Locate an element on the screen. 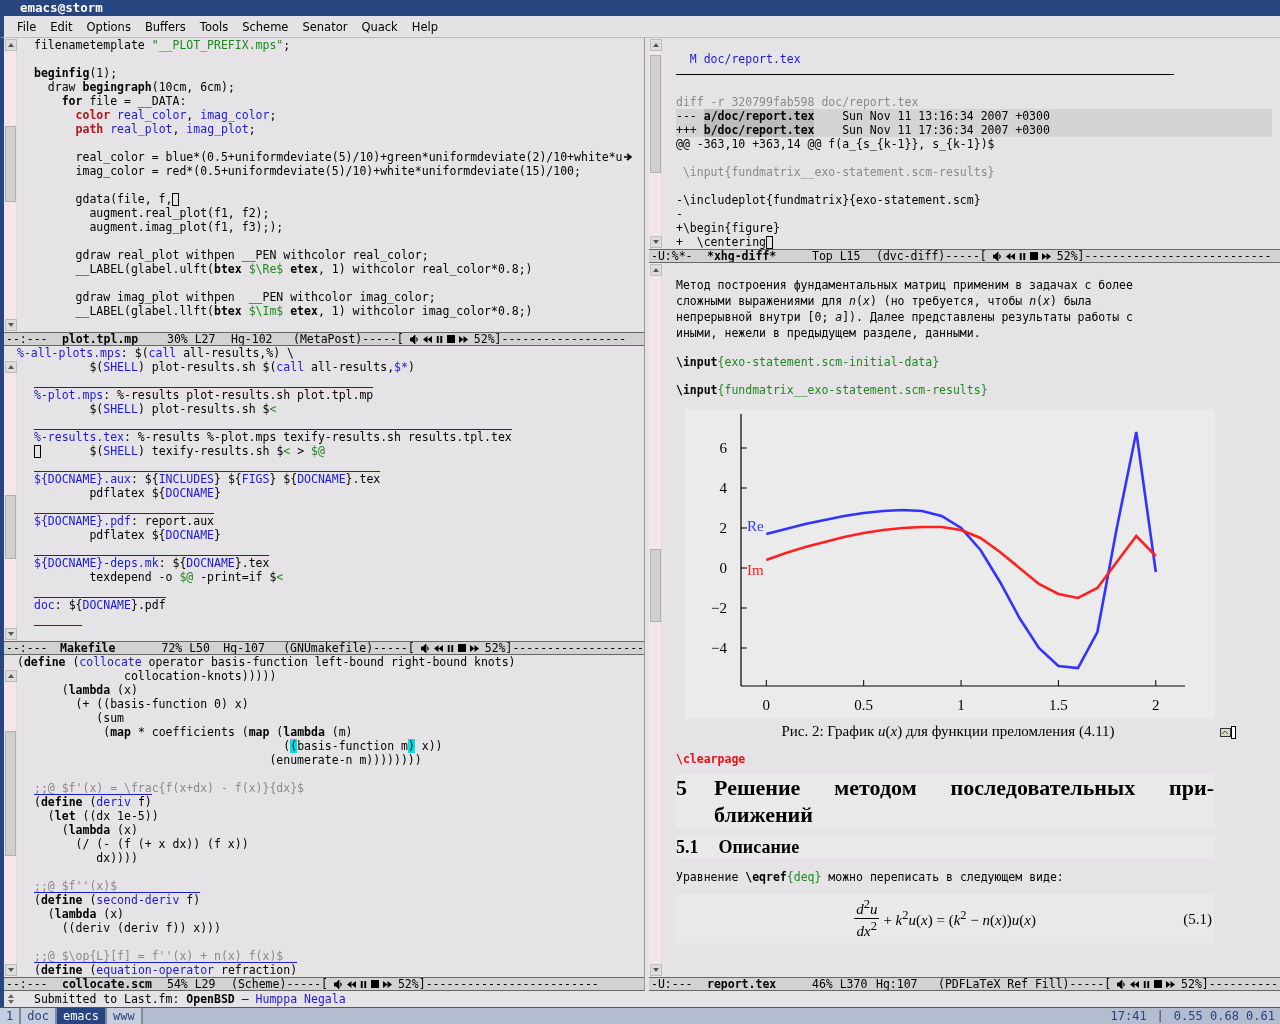  line-position: 54% L29 is located at coordinates (192, 984).